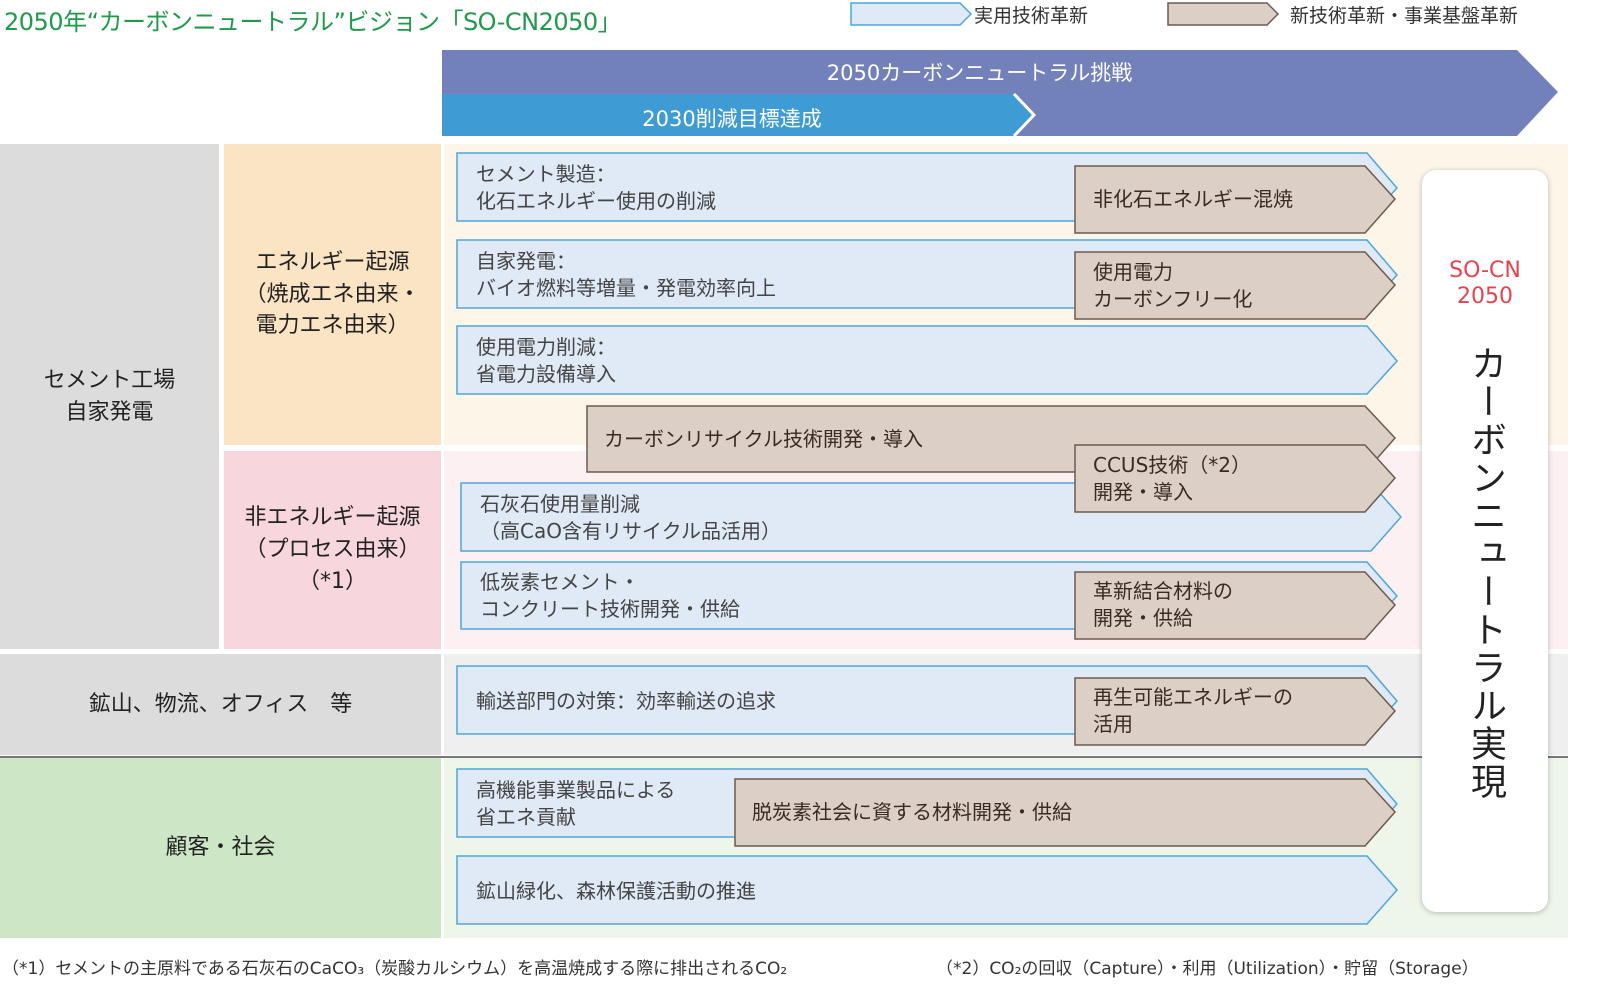 This screenshot has height=999, width=1600. What do you see at coordinates (332, 550) in the screenshot?
I see `category-non-energy: 非エネルギー起源 （プロセス由来） （*1）` at bounding box center [332, 550].